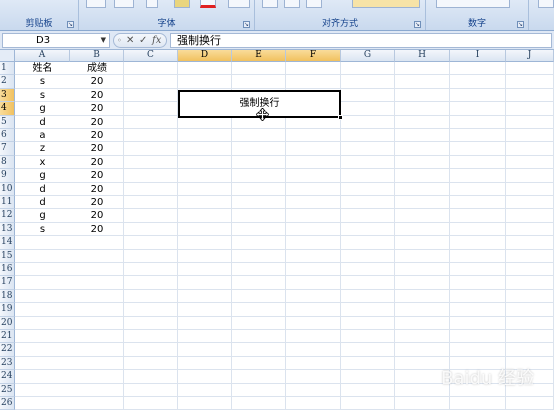 The width and height of the screenshot is (554, 410). Describe the element at coordinates (42, 56) in the screenshot. I see `column-header-a: A` at that location.